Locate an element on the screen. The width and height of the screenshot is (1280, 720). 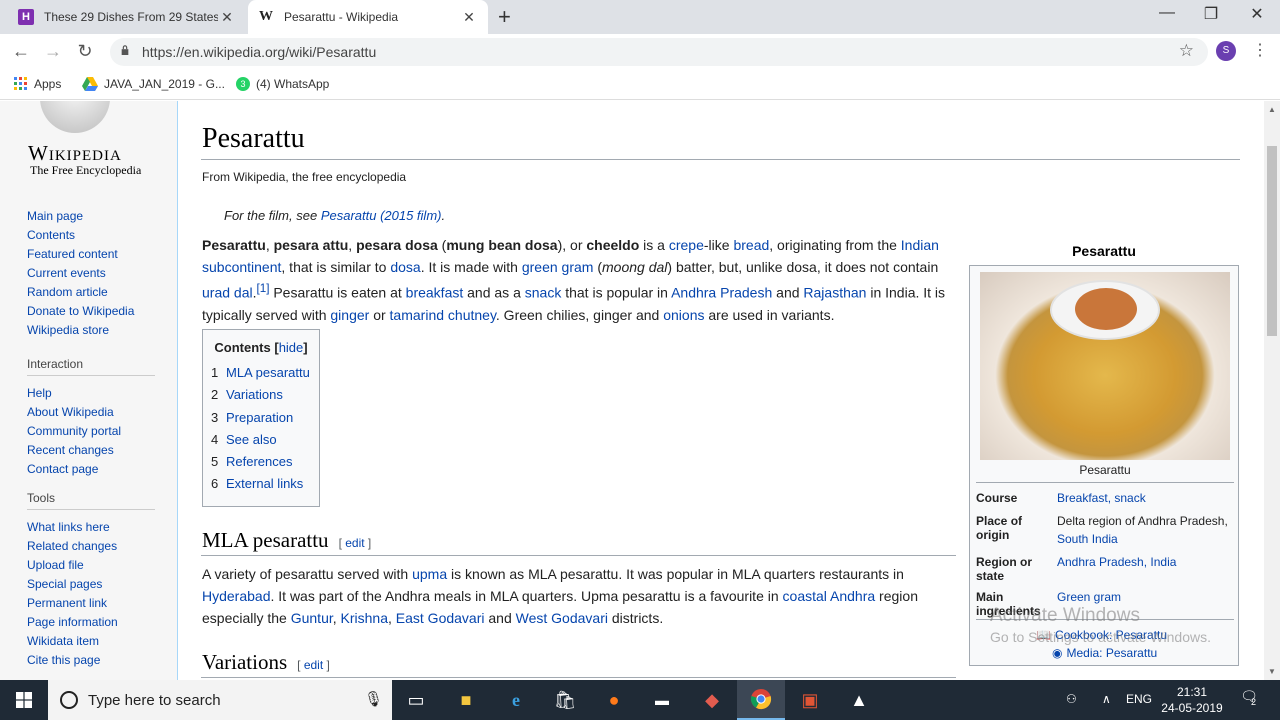
site-subtitle: From Wikipedia, the free encyclopedia is located at coordinates (304, 177).